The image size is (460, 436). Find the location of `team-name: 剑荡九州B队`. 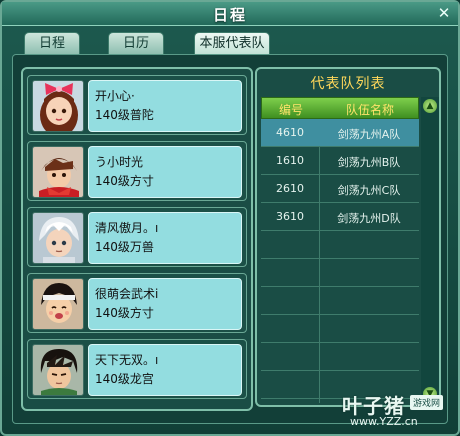

team-name: 剑荡九州B队 is located at coordinates (369, 162).